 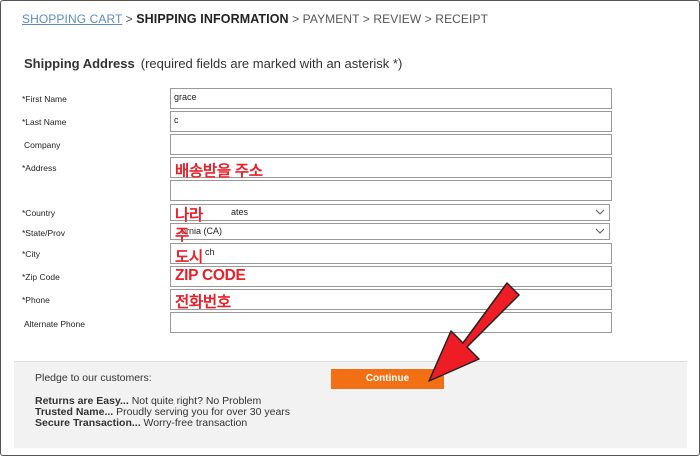 I want to click on pledge-heading: Pledge to our customers:, so click(x=93, y=378).